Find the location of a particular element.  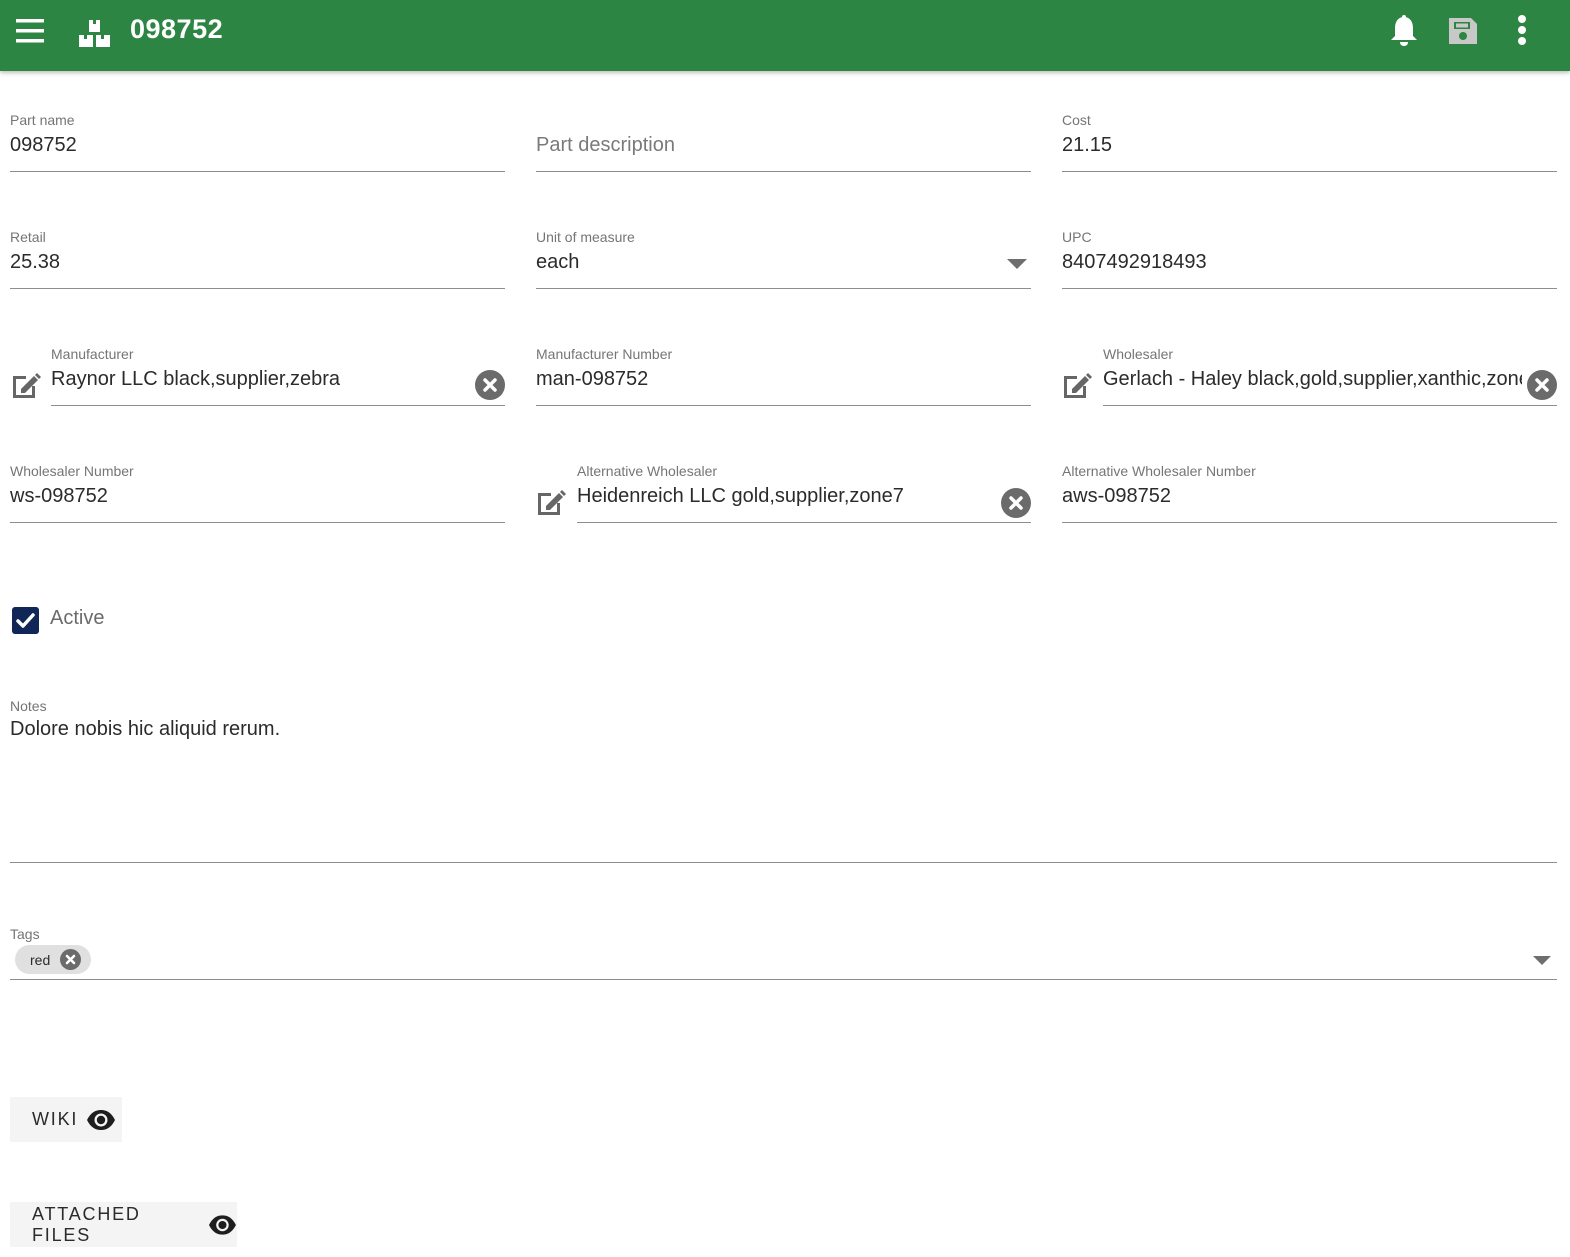

notes-field: Notes Dolore nobis hic aliquid rerum. is located at coordinates (783, 780).